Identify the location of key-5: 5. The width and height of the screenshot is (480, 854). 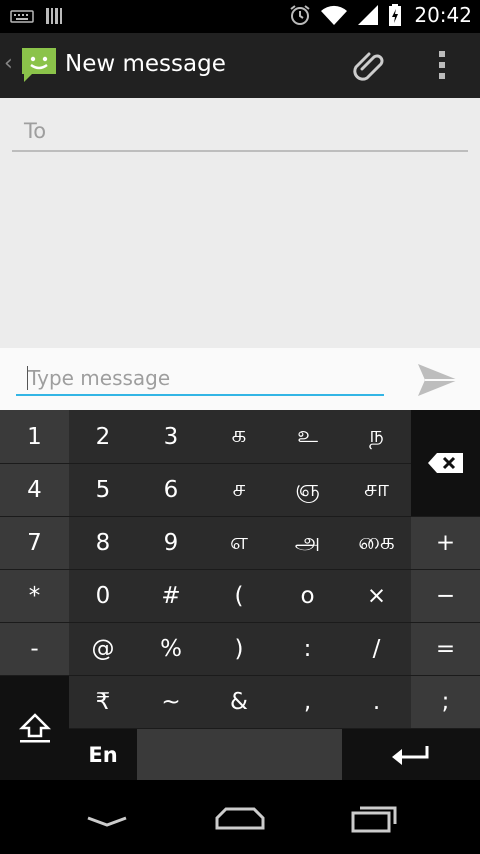
(103, 490).